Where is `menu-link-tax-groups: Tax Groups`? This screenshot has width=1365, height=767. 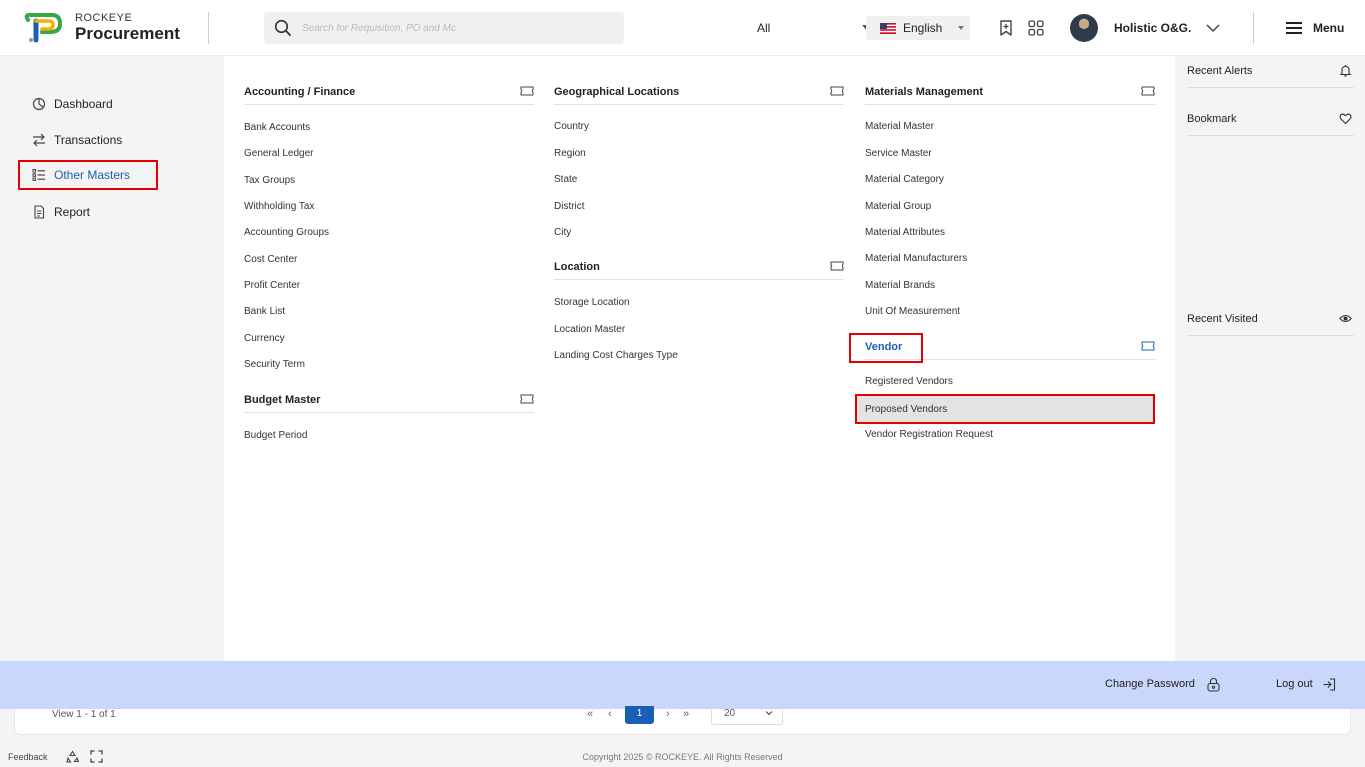
menu-link-tax-groups: Tax Groups is located at coordinates (269, 180).